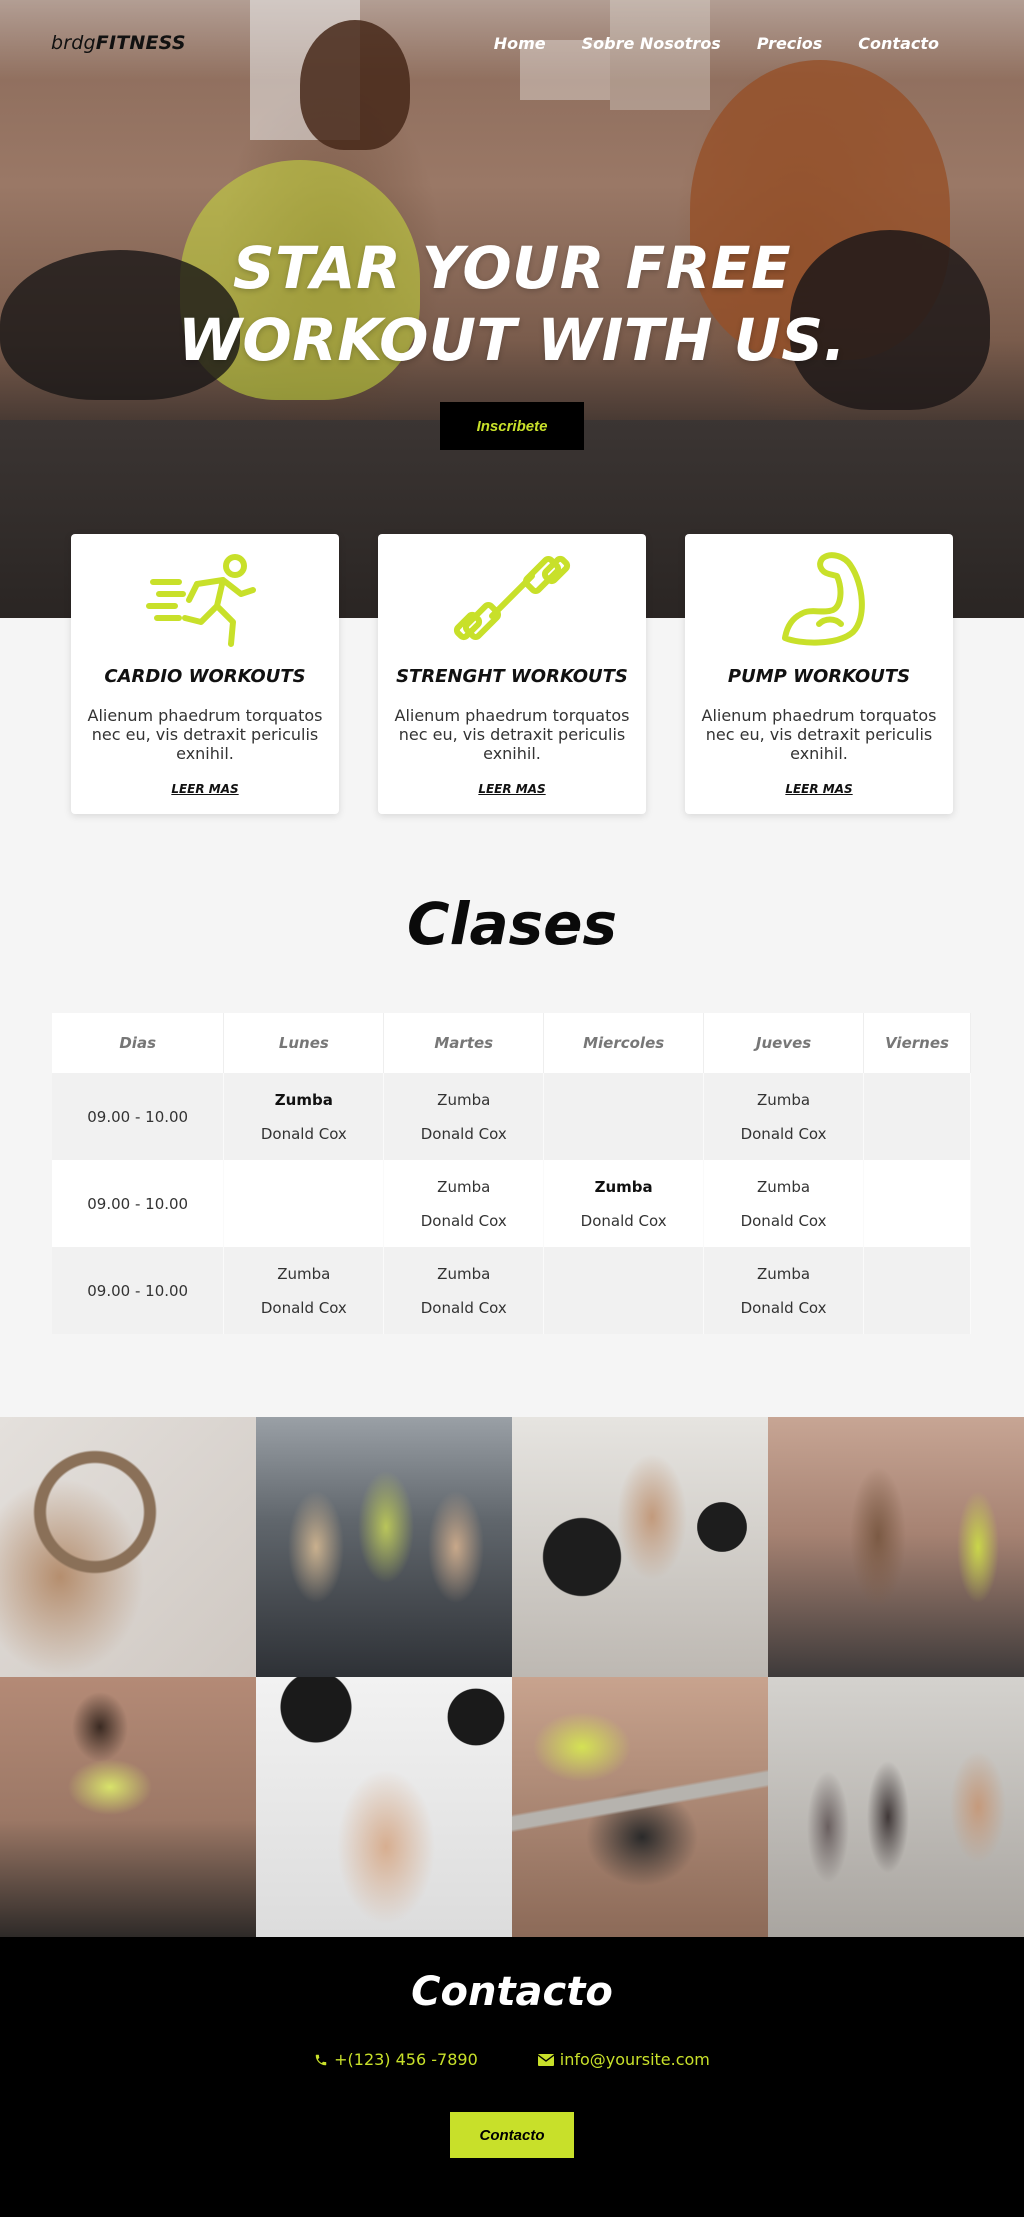 The width and height of the screenshot is (1024, 2217). I want to click on main-nav: Home Sobre Nosotros Precios Contacto, so click(716, 43).